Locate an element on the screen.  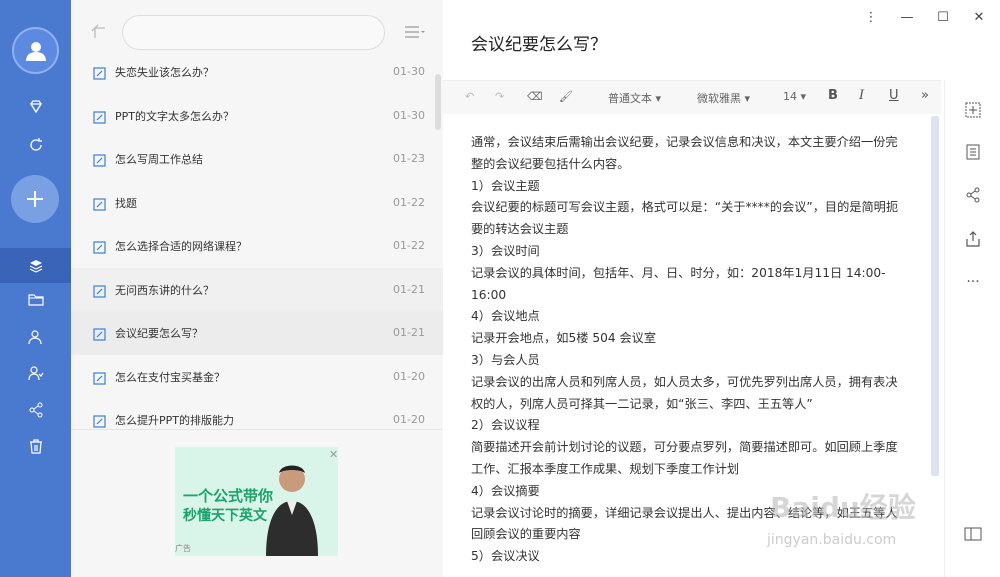
group-icon is located at coordinates (35, 373).